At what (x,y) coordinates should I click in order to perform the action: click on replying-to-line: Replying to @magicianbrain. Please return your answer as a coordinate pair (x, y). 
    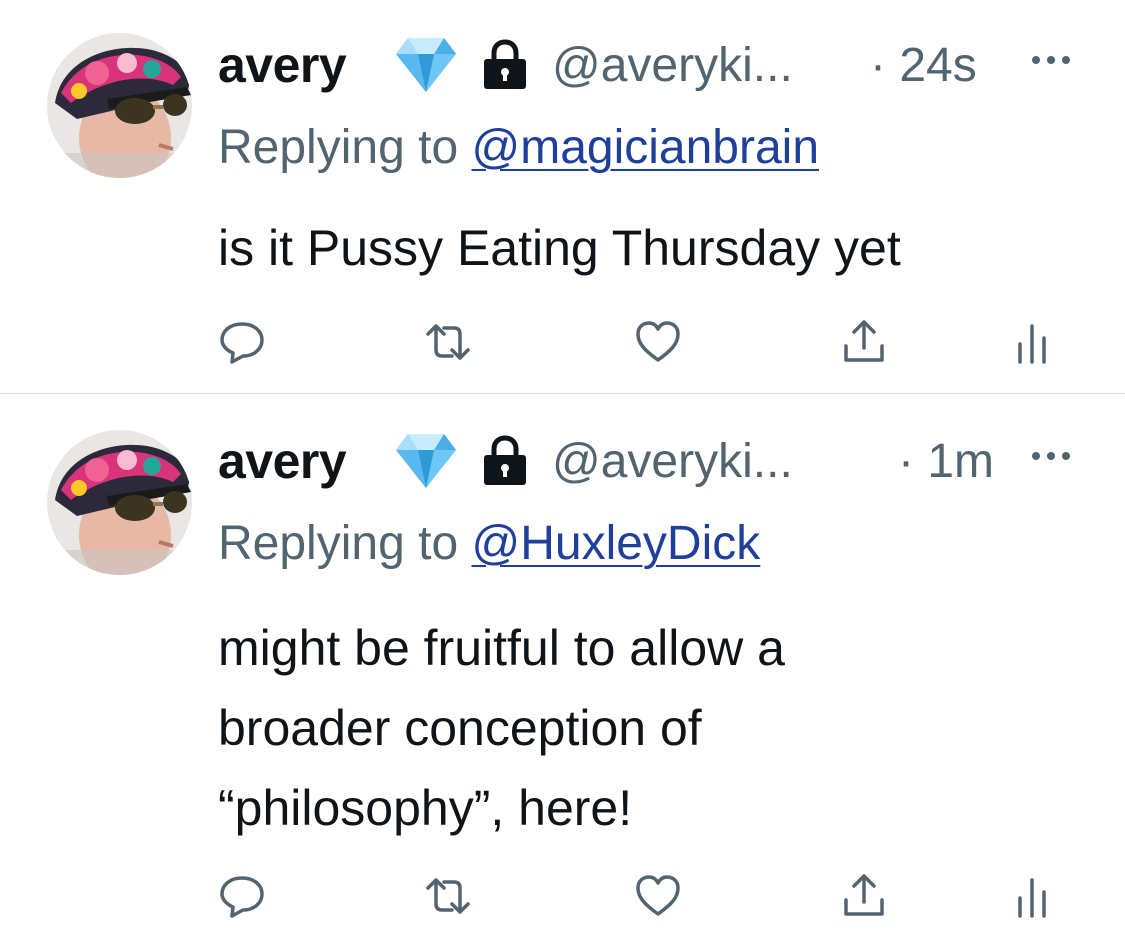
    Looking at the image, I should click on (518, 147).